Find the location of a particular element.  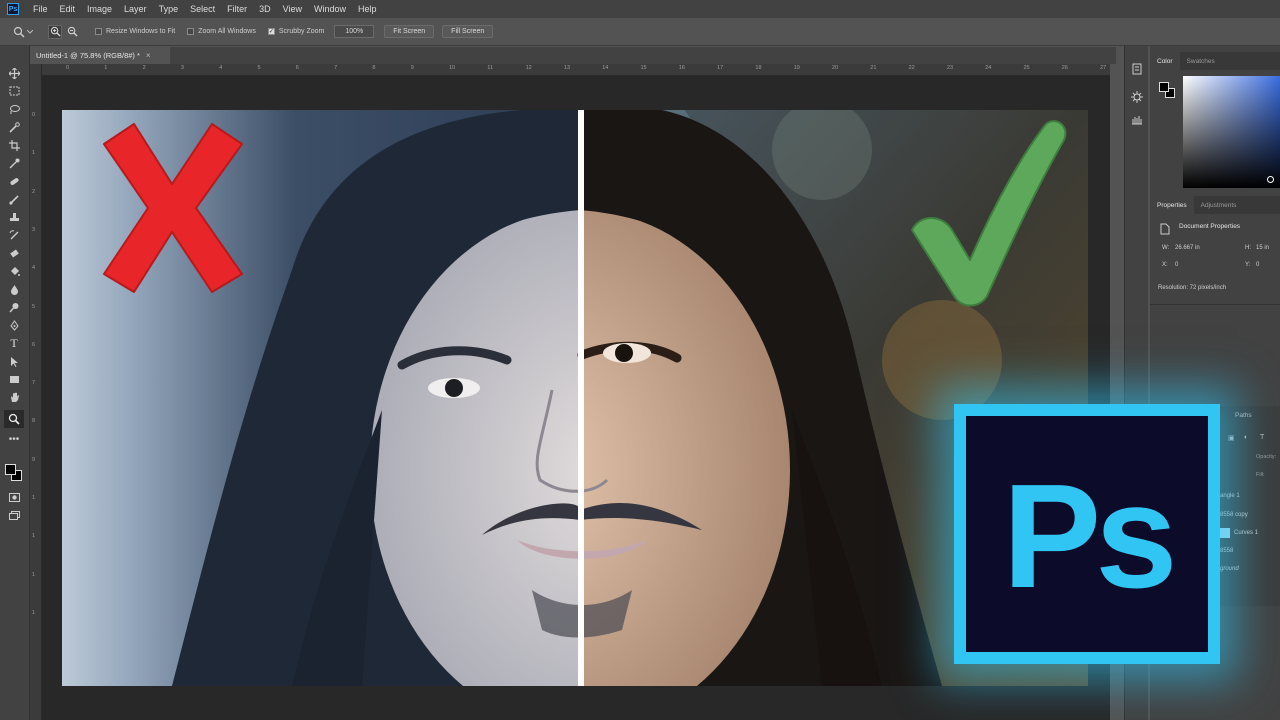

fill-label: Fill: is located at coordinates (1260, 475).